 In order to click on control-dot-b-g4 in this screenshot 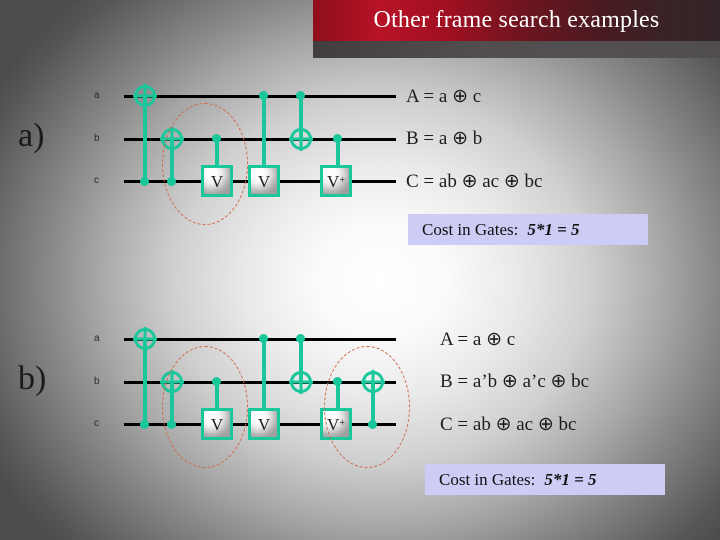, I will do `click(263, 338)`.